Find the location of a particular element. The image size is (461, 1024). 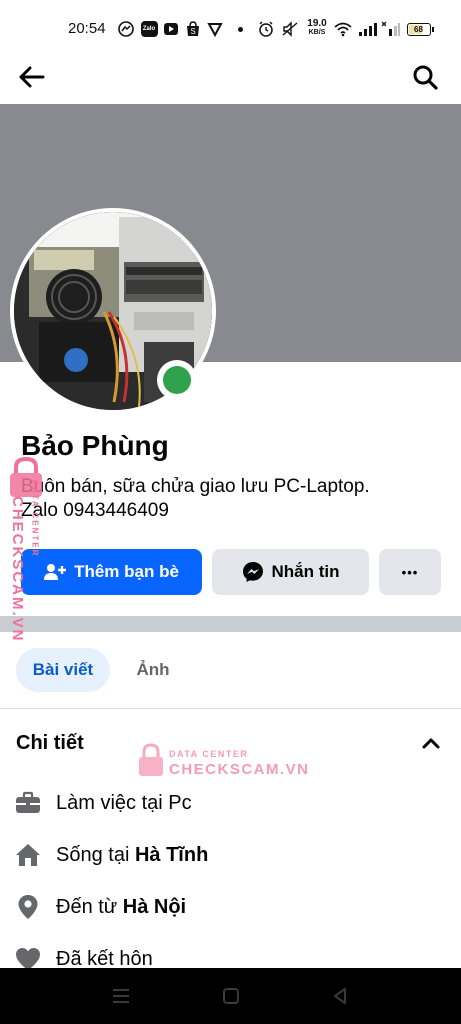

mute-icon is located at coordinates (290, 29).